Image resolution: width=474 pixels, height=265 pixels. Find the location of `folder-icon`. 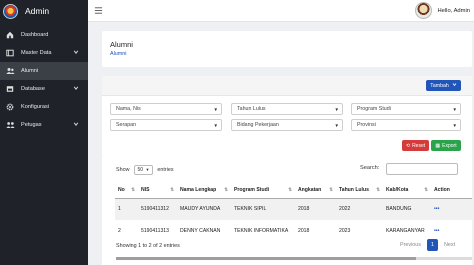

folder-icon is located at coordinates (10, 53).